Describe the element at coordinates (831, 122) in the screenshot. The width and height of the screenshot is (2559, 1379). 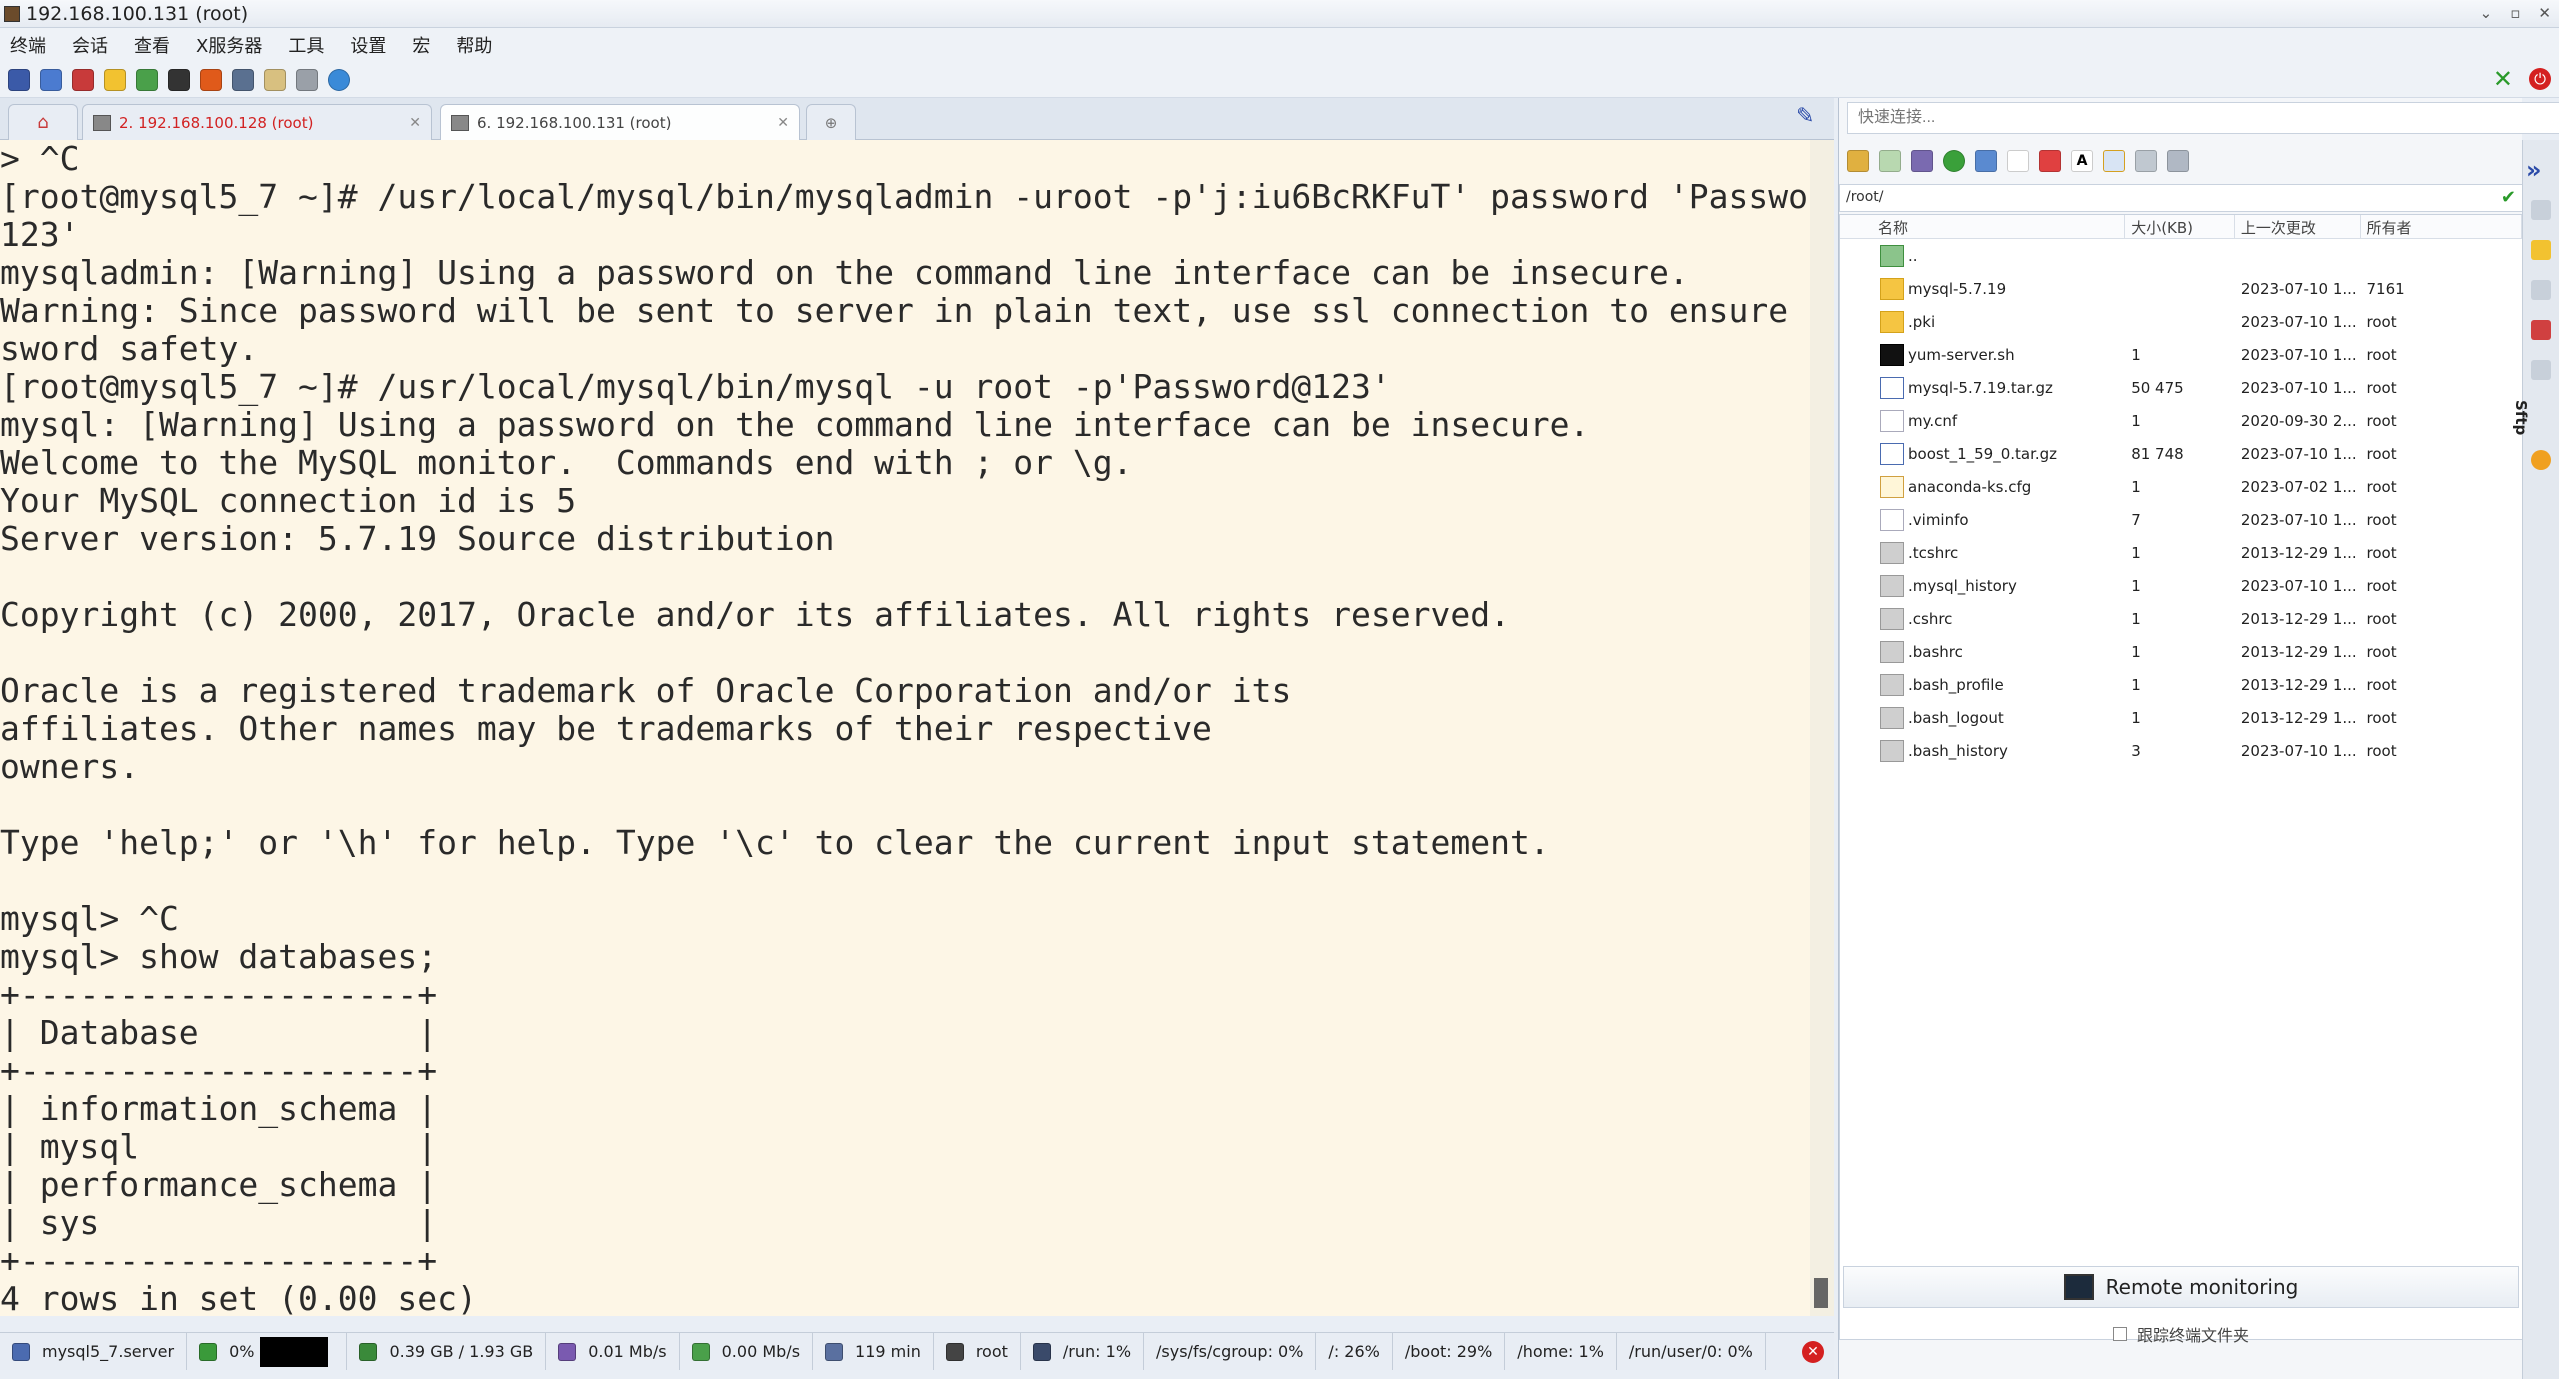
I see `new-tab-button: ⊕` at that location.